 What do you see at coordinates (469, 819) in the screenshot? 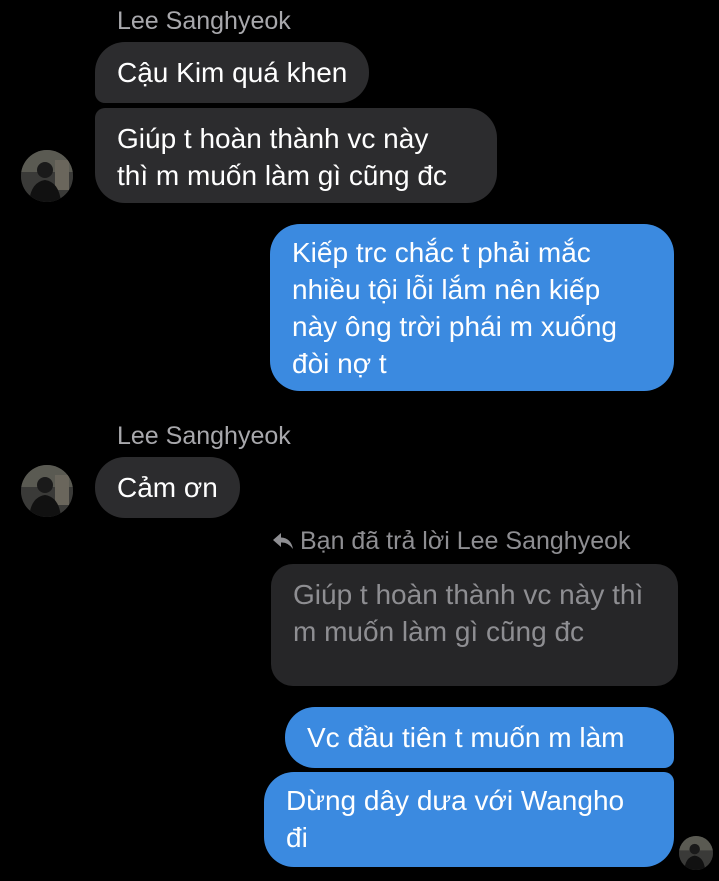
I see `message-bubble-outgoing: Dừng dây dưa với Wangho đi` at bounding box center [469, 819].